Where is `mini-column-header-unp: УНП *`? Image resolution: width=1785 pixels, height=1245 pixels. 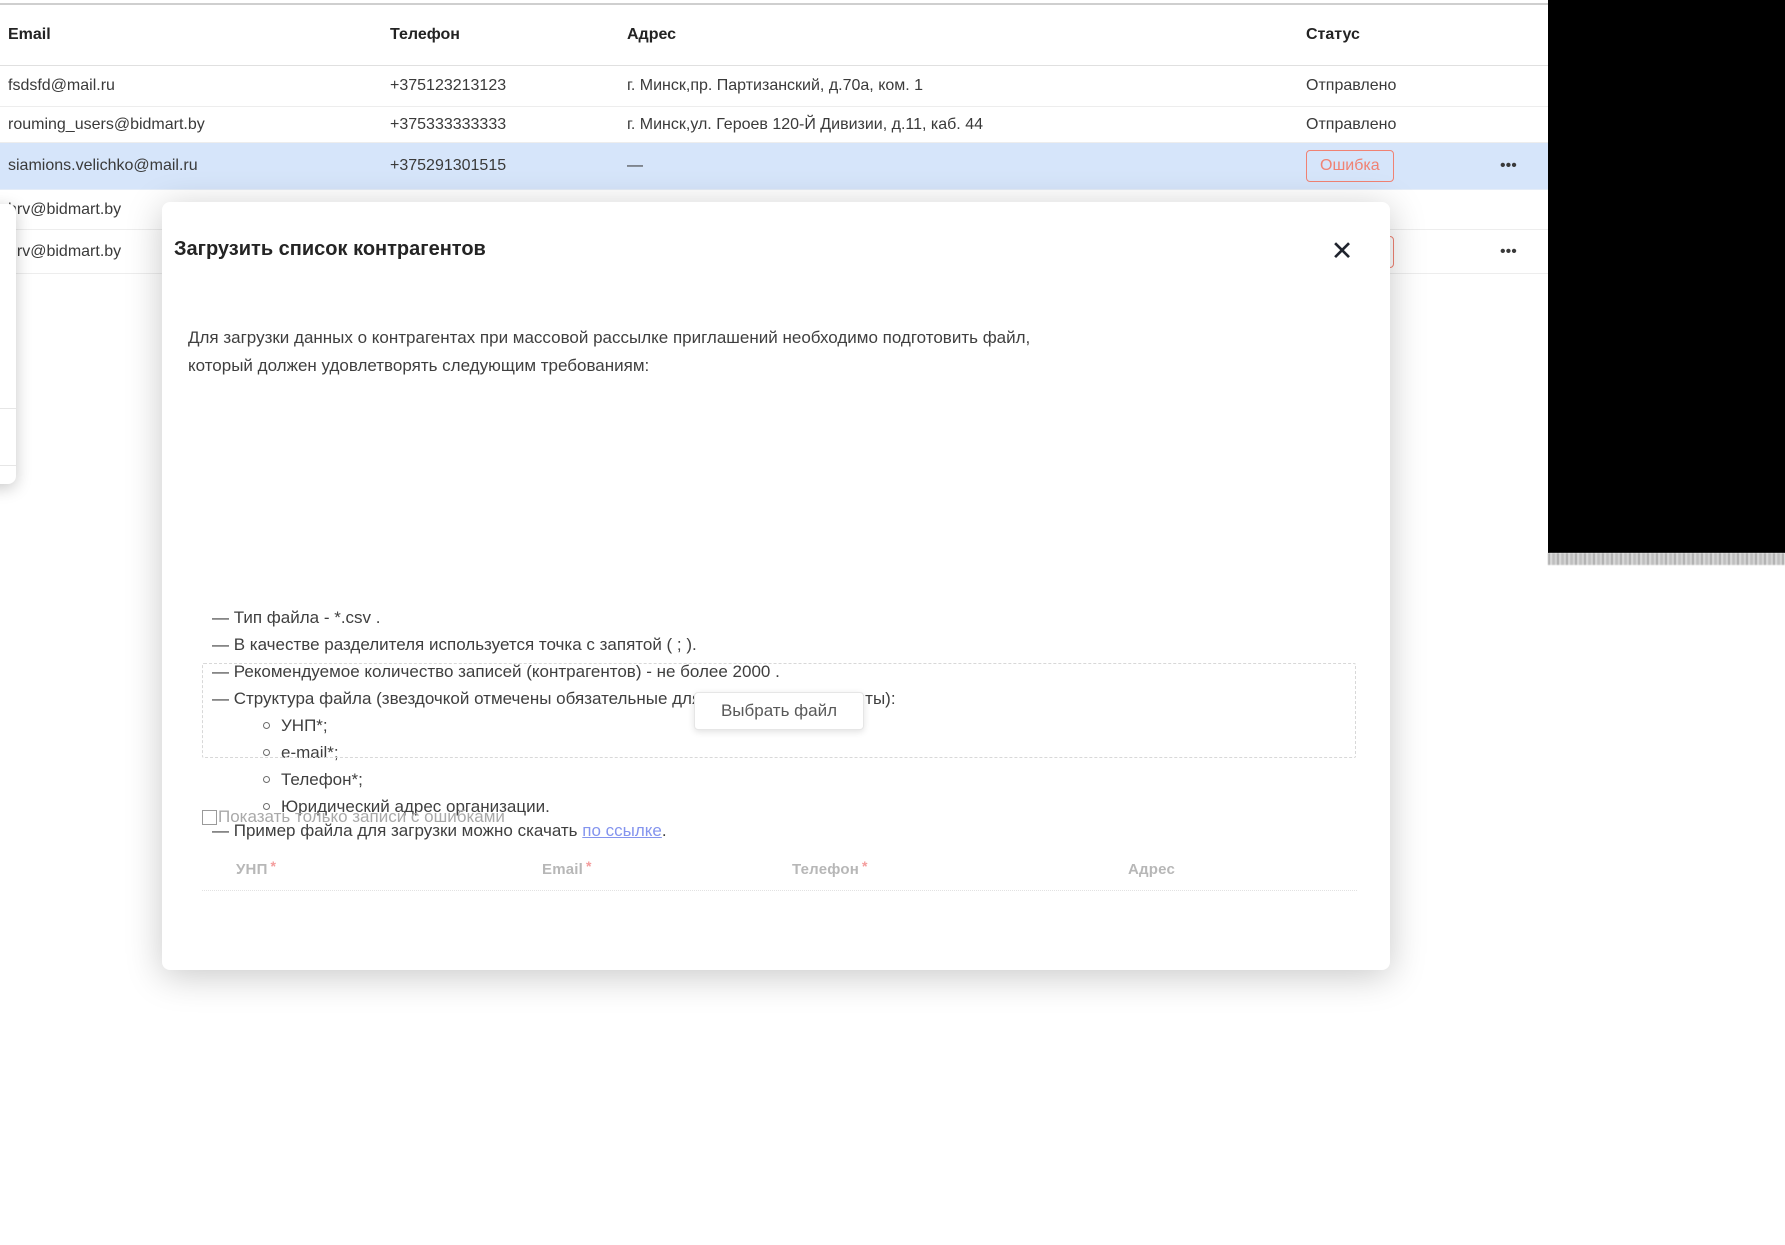
mini-column-header-unp: УНП * is located at coordinates (256, 868).